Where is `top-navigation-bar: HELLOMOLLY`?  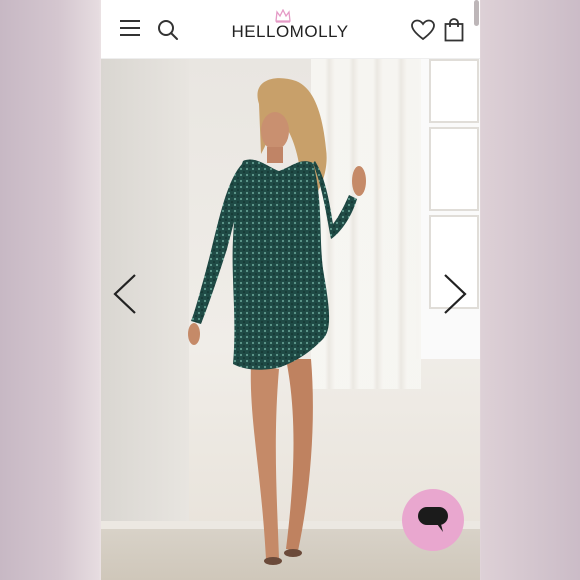 top-navigation-bar: HELLOMOLLY is located at coordinates (290, 29).